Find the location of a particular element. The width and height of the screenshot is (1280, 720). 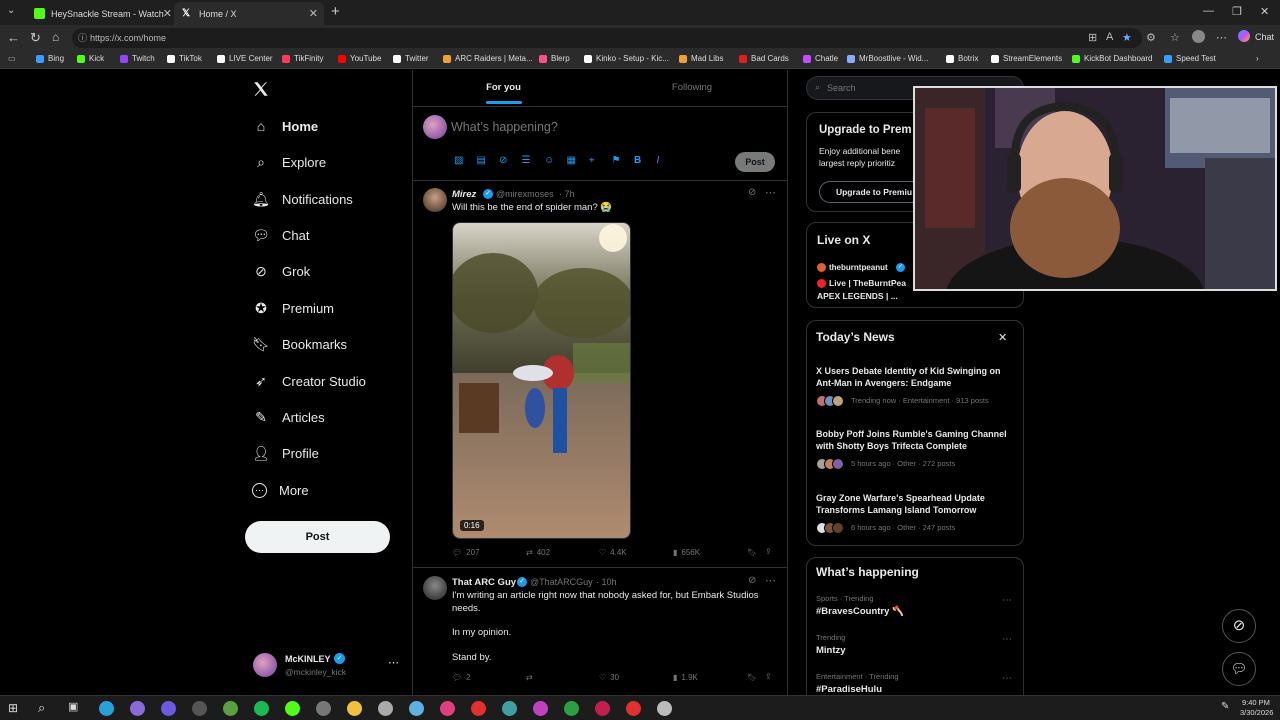

bookmark-item: TikFinity is located at coordinates (302, 58).